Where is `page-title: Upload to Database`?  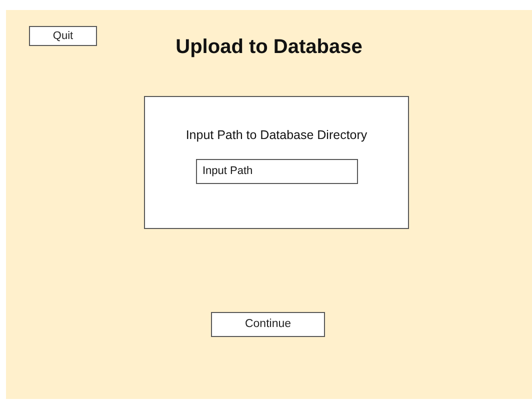
page-title: Upload to Database is located at coordinates (269, 47).